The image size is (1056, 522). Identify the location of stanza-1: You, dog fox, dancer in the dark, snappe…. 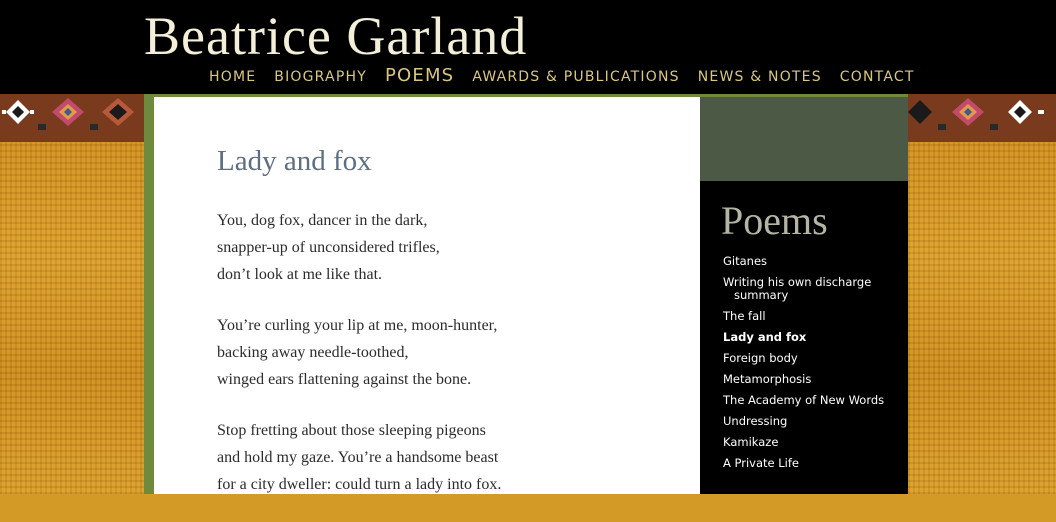
(359, 247).